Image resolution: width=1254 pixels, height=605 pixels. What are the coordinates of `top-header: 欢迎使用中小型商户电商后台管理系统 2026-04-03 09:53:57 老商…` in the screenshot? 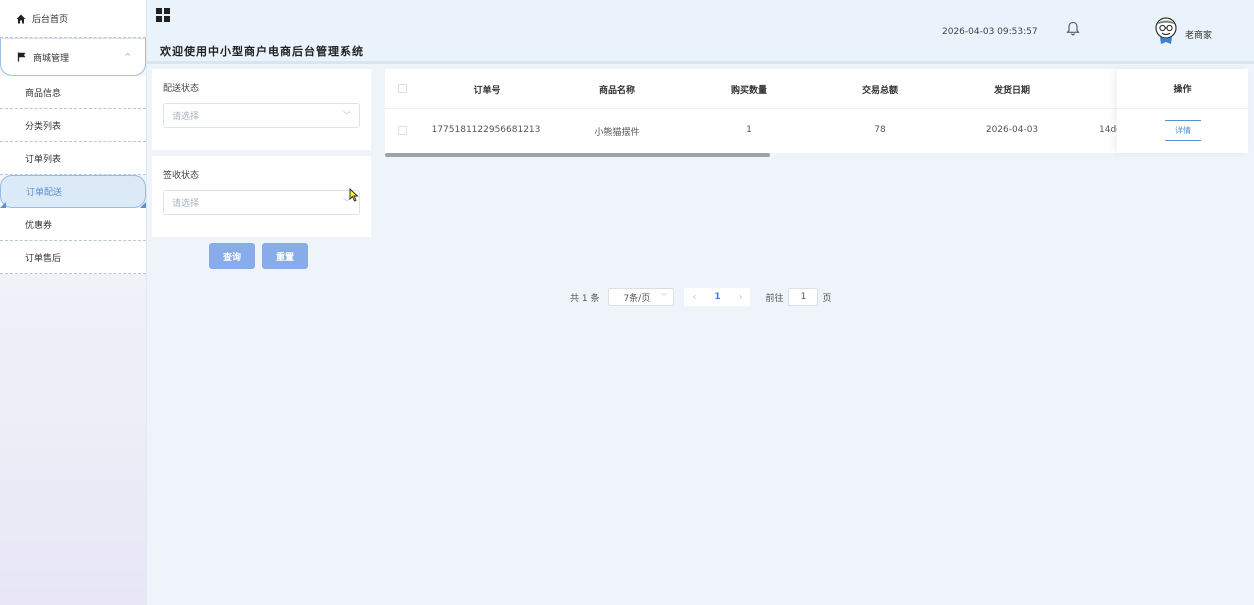 It's located at (700, 32).